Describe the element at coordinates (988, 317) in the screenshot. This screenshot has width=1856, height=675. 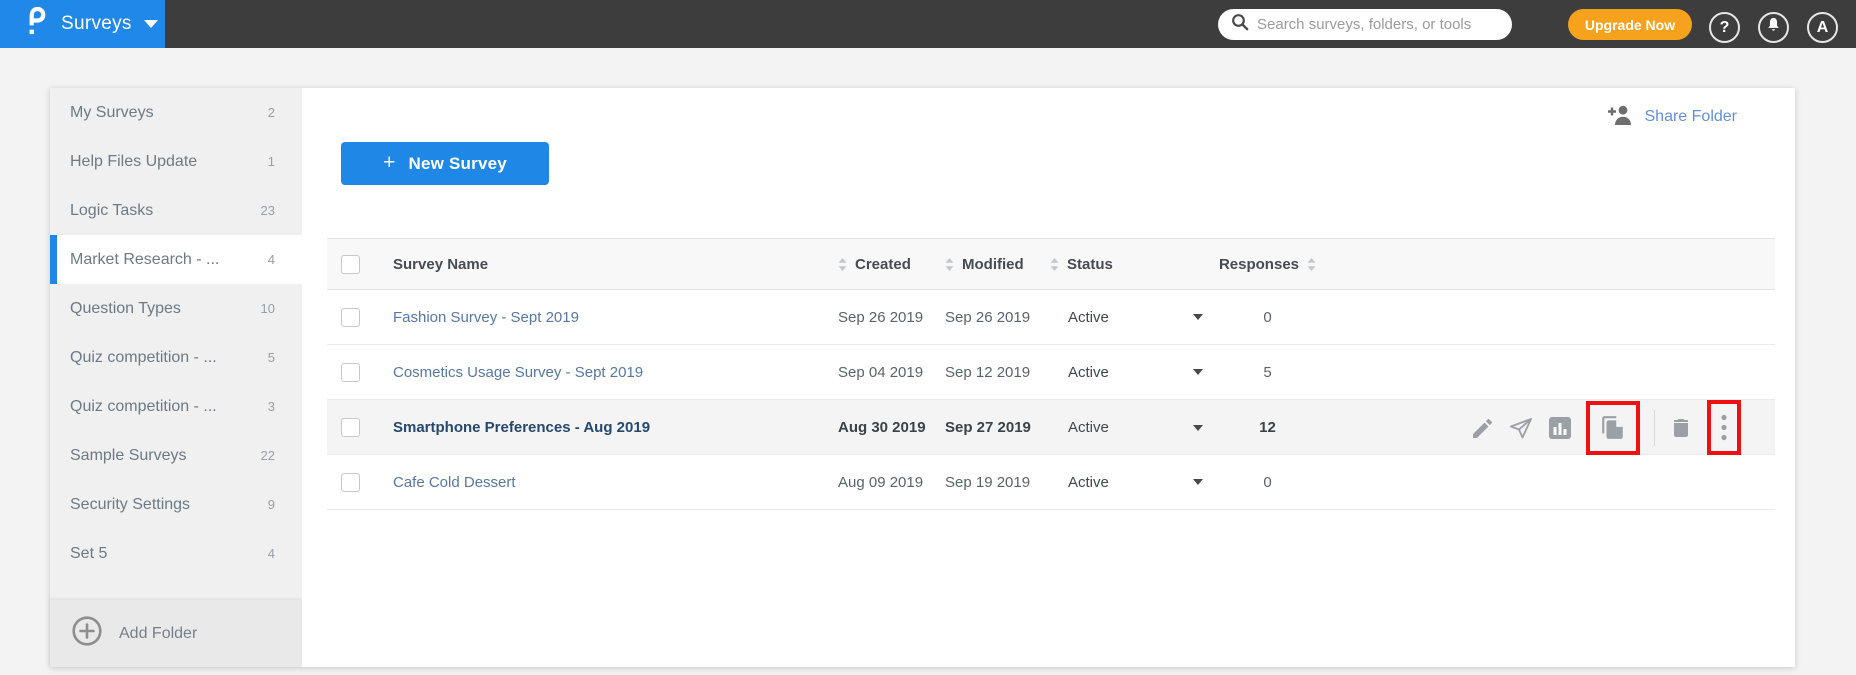
I see `modified-cell: Sep 26 2019` at that location.